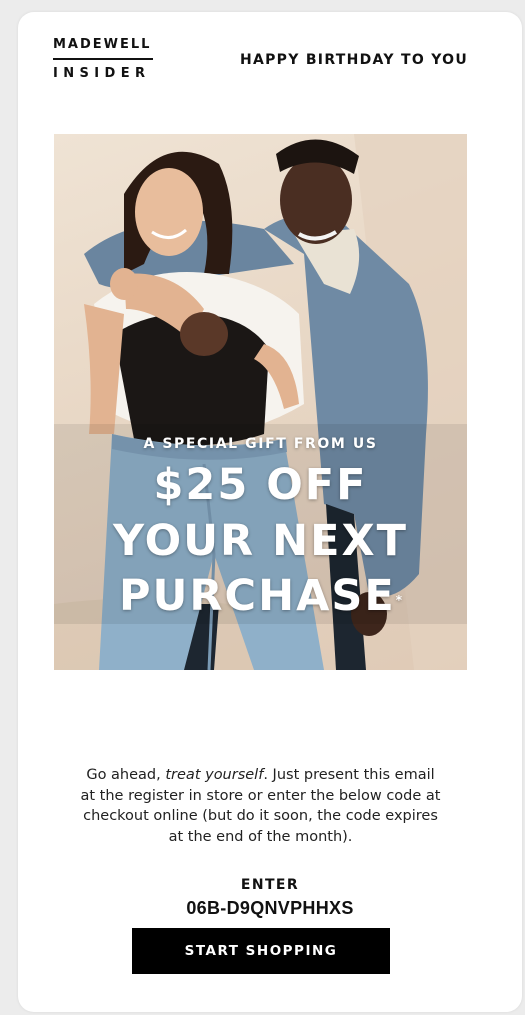 The image size is (525, 1015). Describe the element at coordinates (102, 44) in the screenshot. I see `logo-wordmark-top: MADEWELL` at that location.